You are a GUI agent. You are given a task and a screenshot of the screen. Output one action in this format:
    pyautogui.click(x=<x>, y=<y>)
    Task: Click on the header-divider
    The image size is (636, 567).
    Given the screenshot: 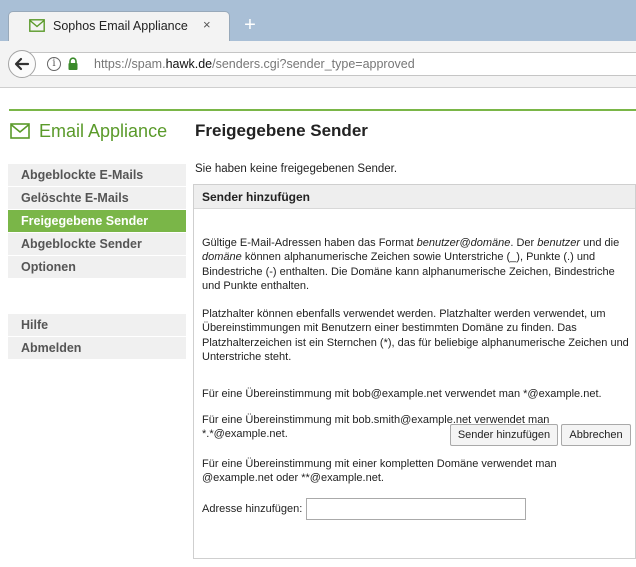 What is the action you would take?
    pyautogui.click(x=322, y=110)
    